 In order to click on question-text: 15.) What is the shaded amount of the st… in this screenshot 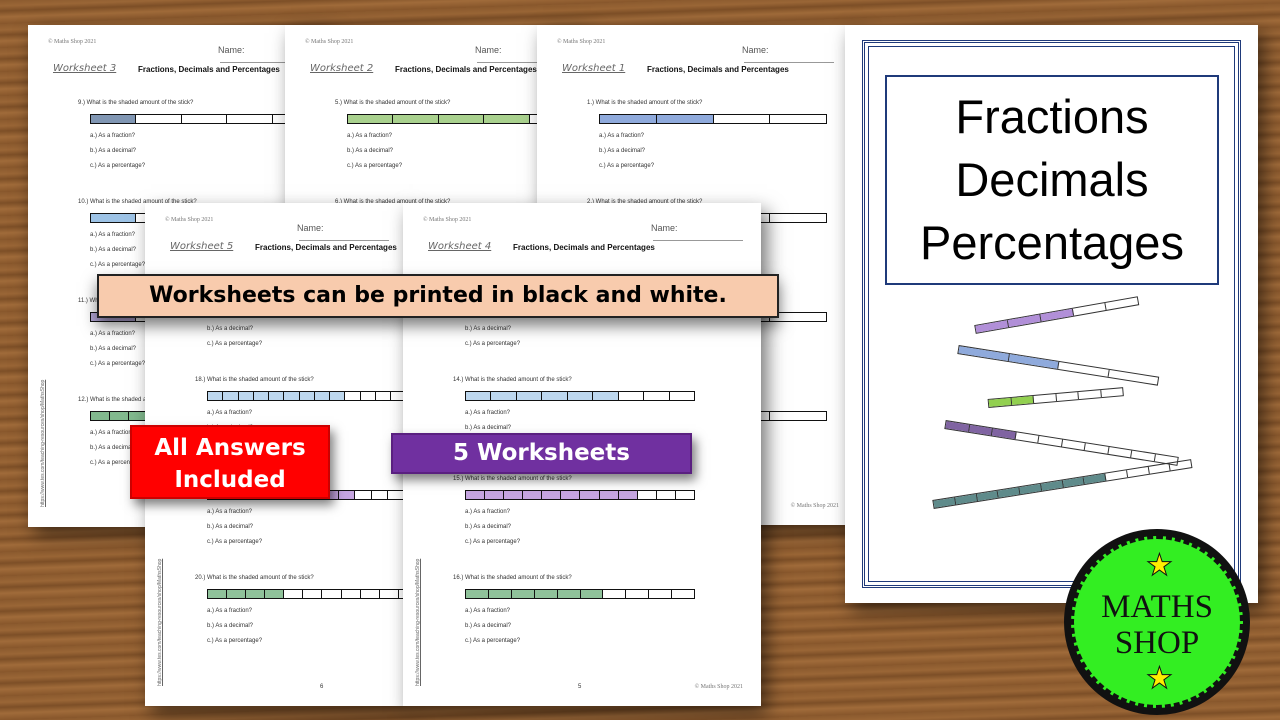, I will do `click(512, 479)`.